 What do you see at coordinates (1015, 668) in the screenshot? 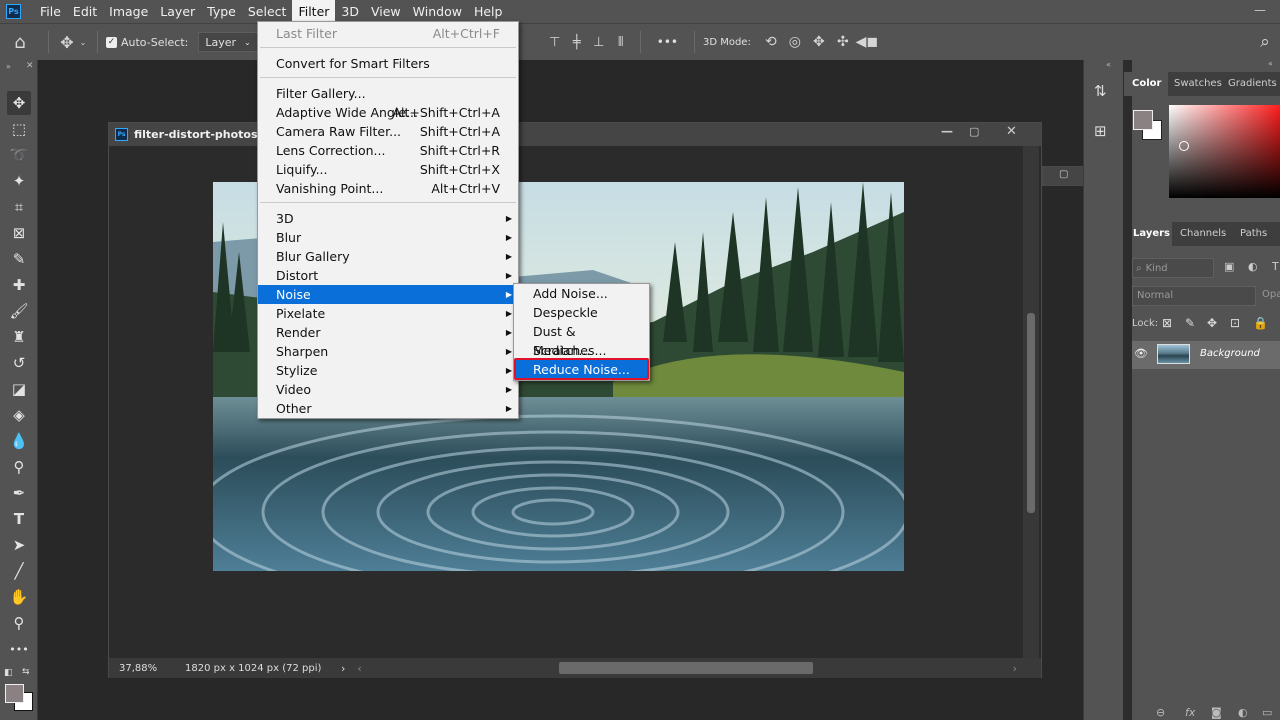
I see `scroll-right-icon: ›` at bounding box center [1015, 668].